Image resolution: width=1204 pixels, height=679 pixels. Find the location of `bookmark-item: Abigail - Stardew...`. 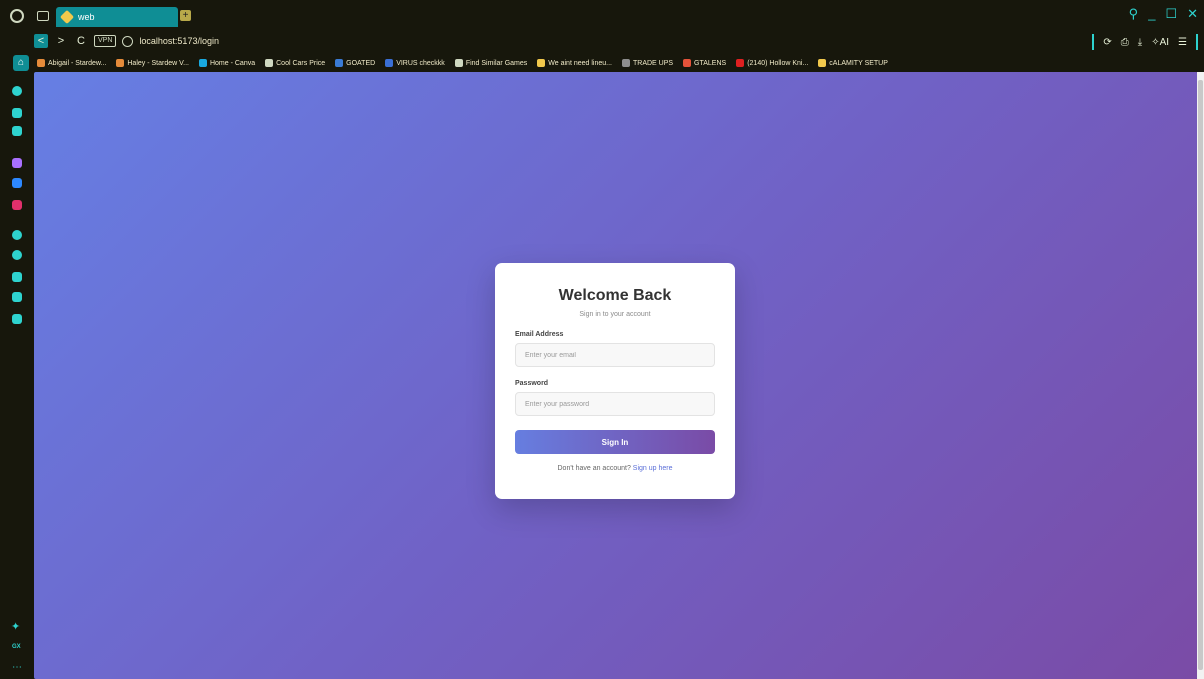

bookmark-item: Abigail - Stardew... is located at coordinates (71, 63).